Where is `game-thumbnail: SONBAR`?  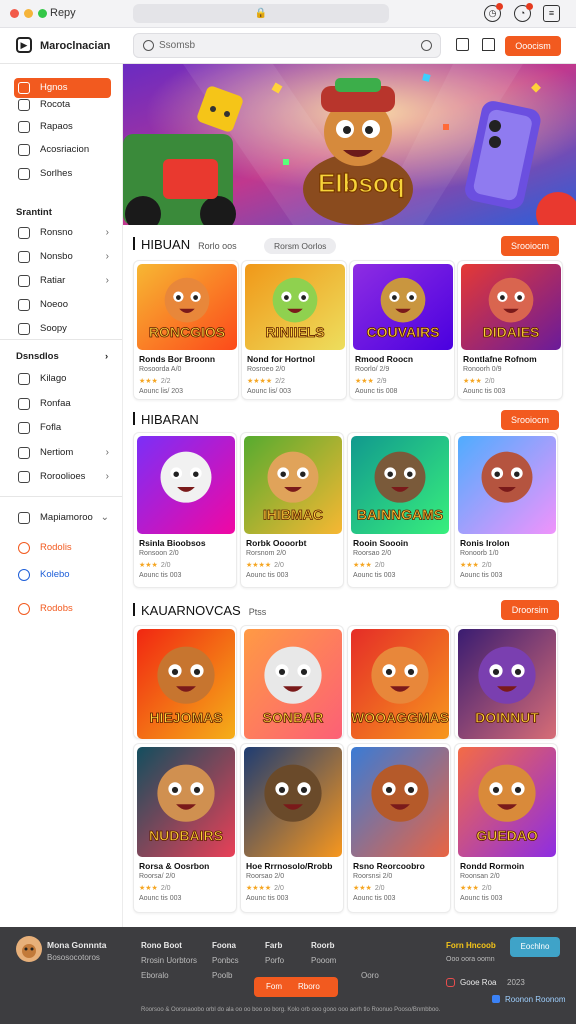 game-thumbnail: SONBAR is located at coordinates (293, 684).